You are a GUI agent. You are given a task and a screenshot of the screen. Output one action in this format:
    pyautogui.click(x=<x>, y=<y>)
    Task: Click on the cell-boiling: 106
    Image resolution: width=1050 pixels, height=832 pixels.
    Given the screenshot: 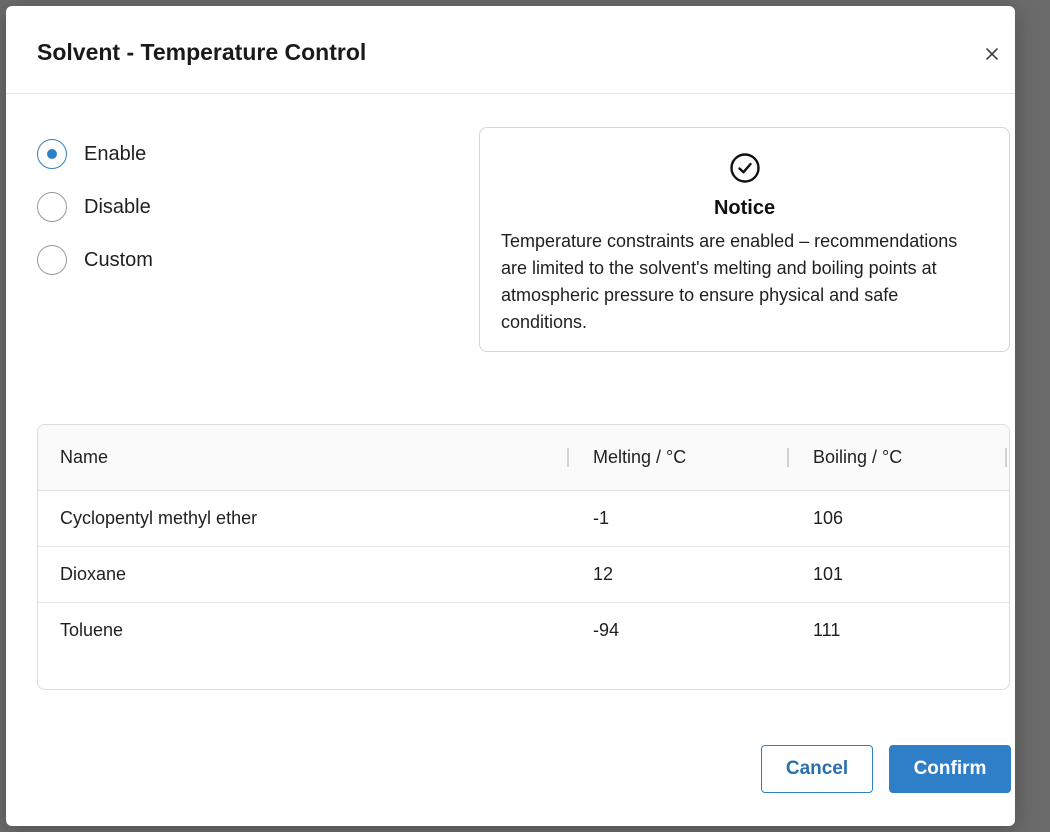 What is the action you would take?
    pyautogui.click(x=828, y=518)
    